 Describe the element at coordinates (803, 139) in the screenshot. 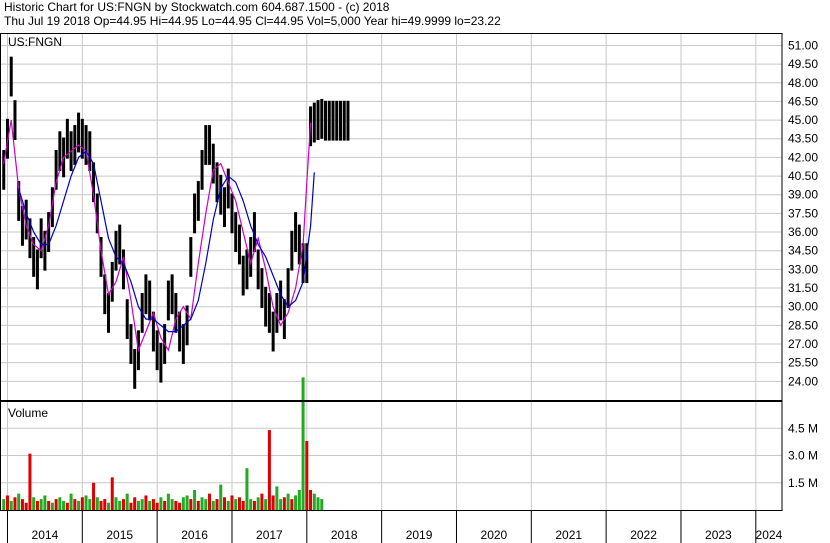

I see `price-tick-label: 43.50` at that location.